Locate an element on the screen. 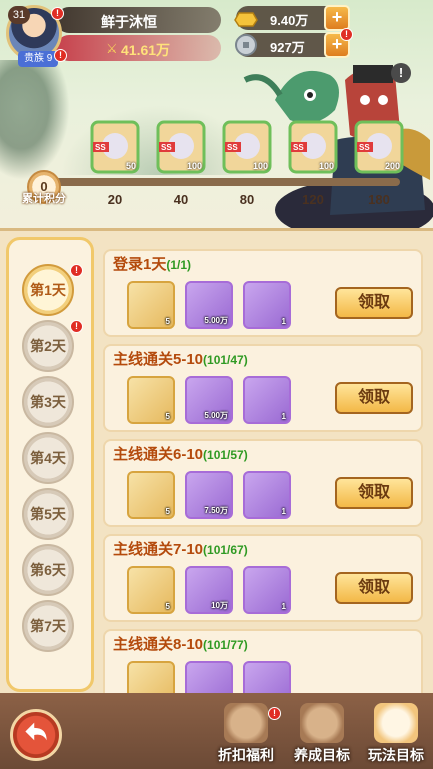 Image resolution: width=433 pixels, height=769 pixels. reward-count: 7.50万 is located at coordinates (216, 510).